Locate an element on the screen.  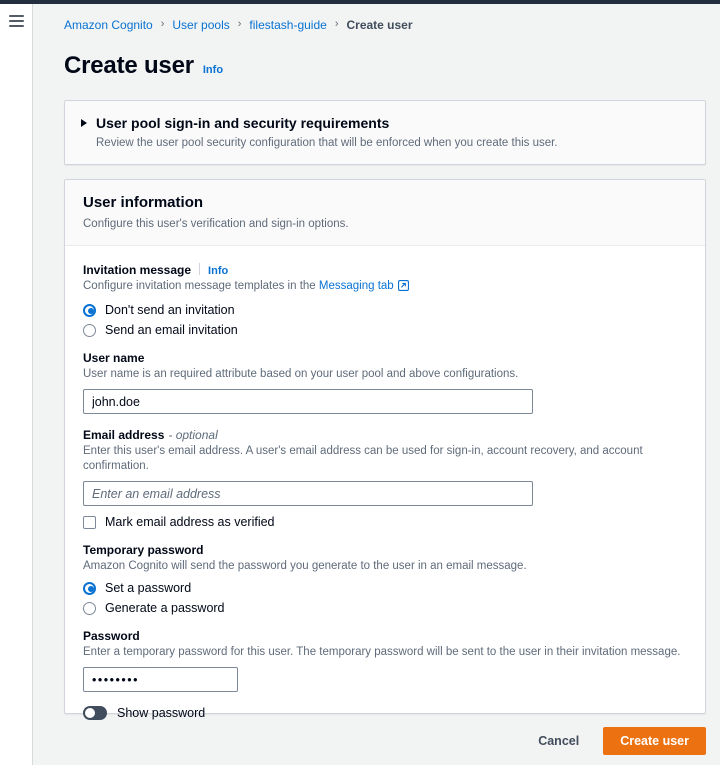
create-user-button: Create user is located at coordinates (654, 741).